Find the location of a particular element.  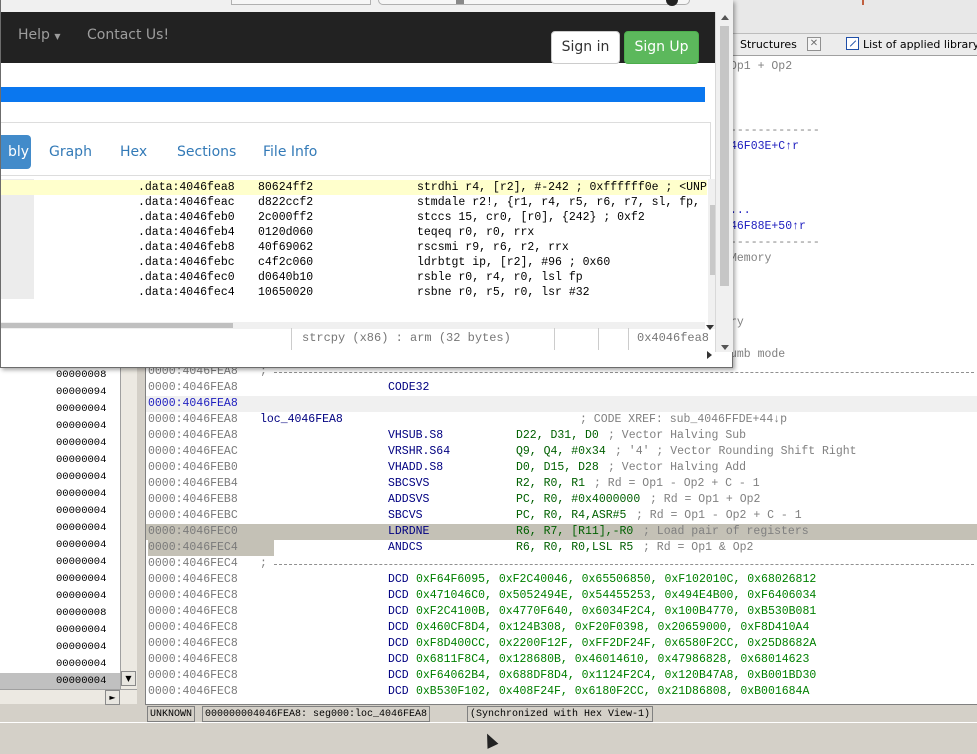

left-pane-value: 00000008 is located at coordinates (81, 613).